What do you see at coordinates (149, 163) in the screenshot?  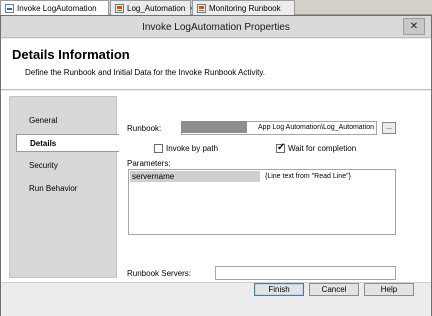 I see `parameters-label: Parameters:` at bounding box center [149, 163].